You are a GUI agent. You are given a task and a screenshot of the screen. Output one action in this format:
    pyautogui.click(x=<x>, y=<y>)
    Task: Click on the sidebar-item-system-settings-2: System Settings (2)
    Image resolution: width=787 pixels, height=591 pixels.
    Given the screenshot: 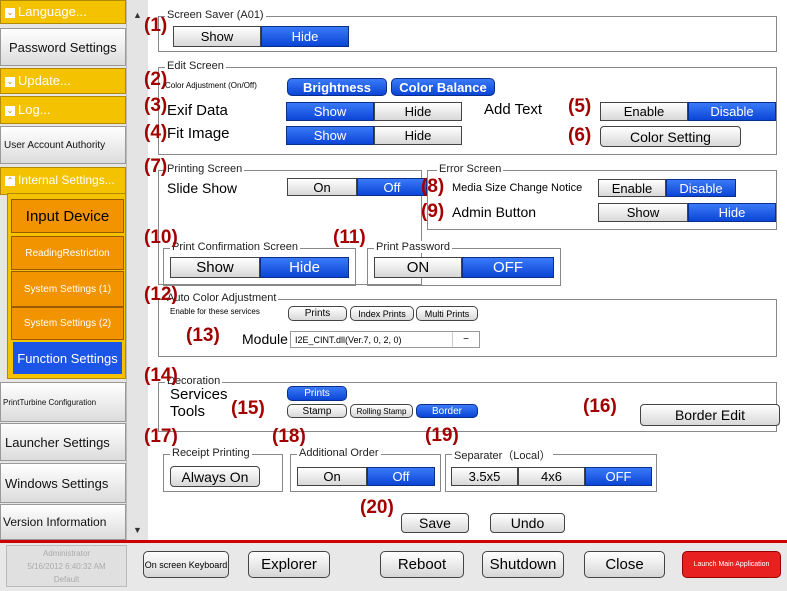 What is the action you would take?
    pyautogui.click(x=67, y=323)
    